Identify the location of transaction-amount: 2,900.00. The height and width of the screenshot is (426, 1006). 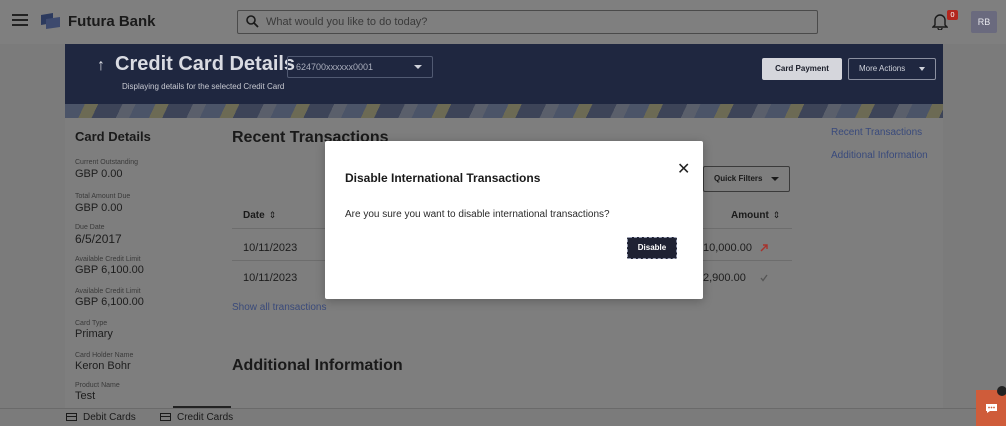
(724, 278).